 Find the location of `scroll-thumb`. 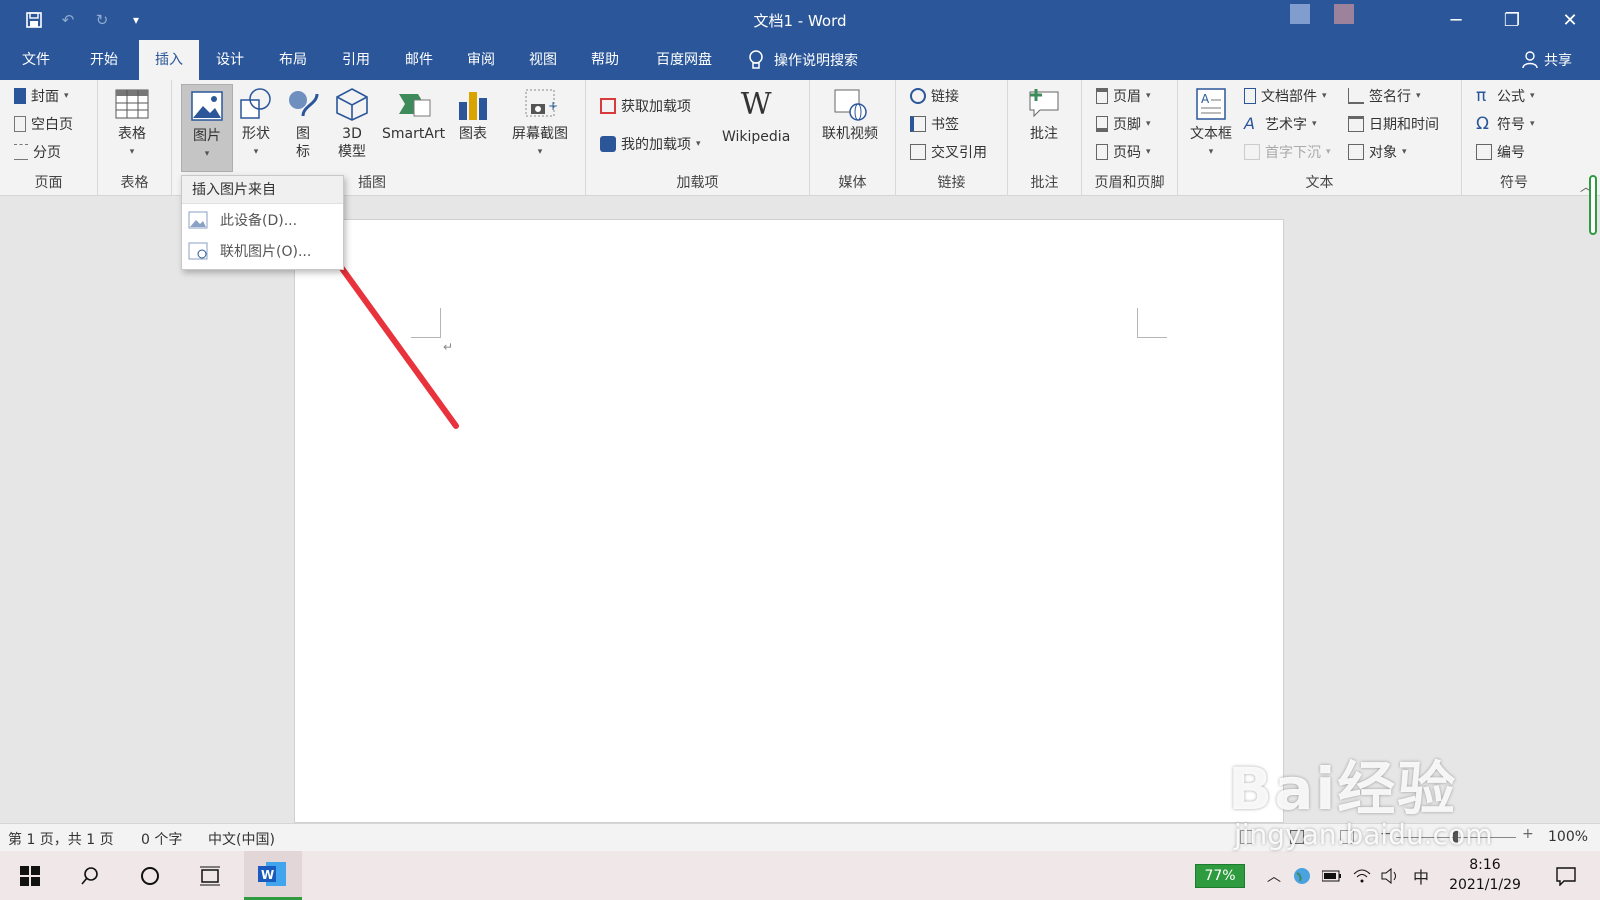

scroll-thumb is located at coordinates (1593, 205).